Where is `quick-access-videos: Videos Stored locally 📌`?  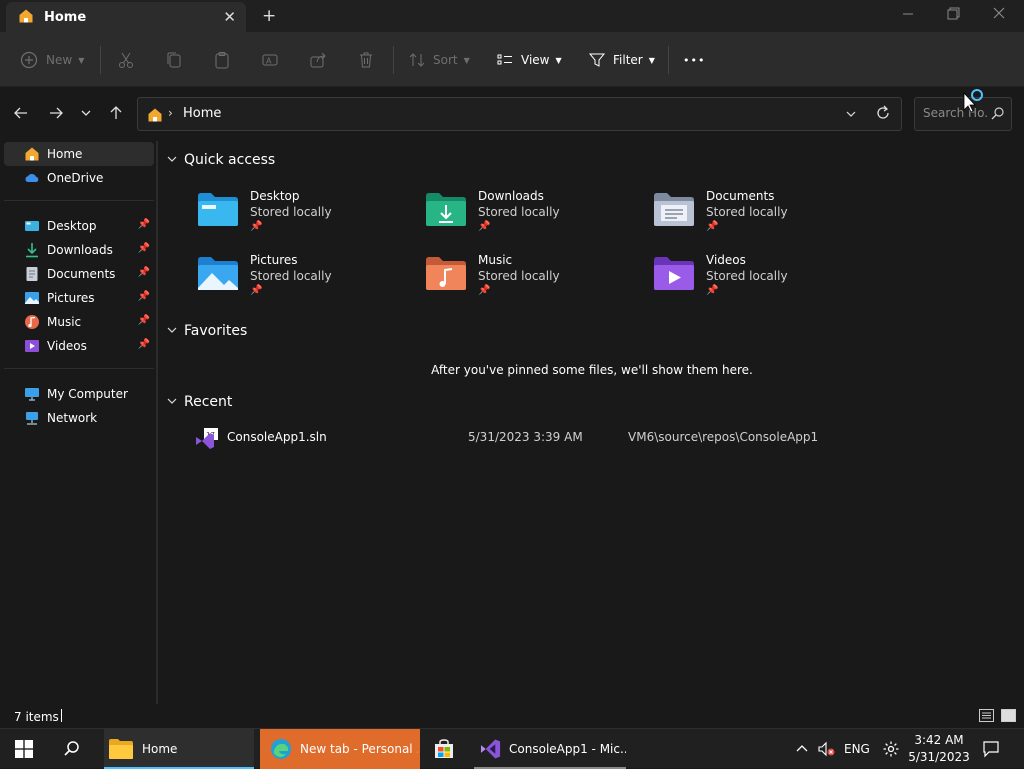 quick-access-videos: Videos Stored locally 📌 is located at coordinates (762, 279).